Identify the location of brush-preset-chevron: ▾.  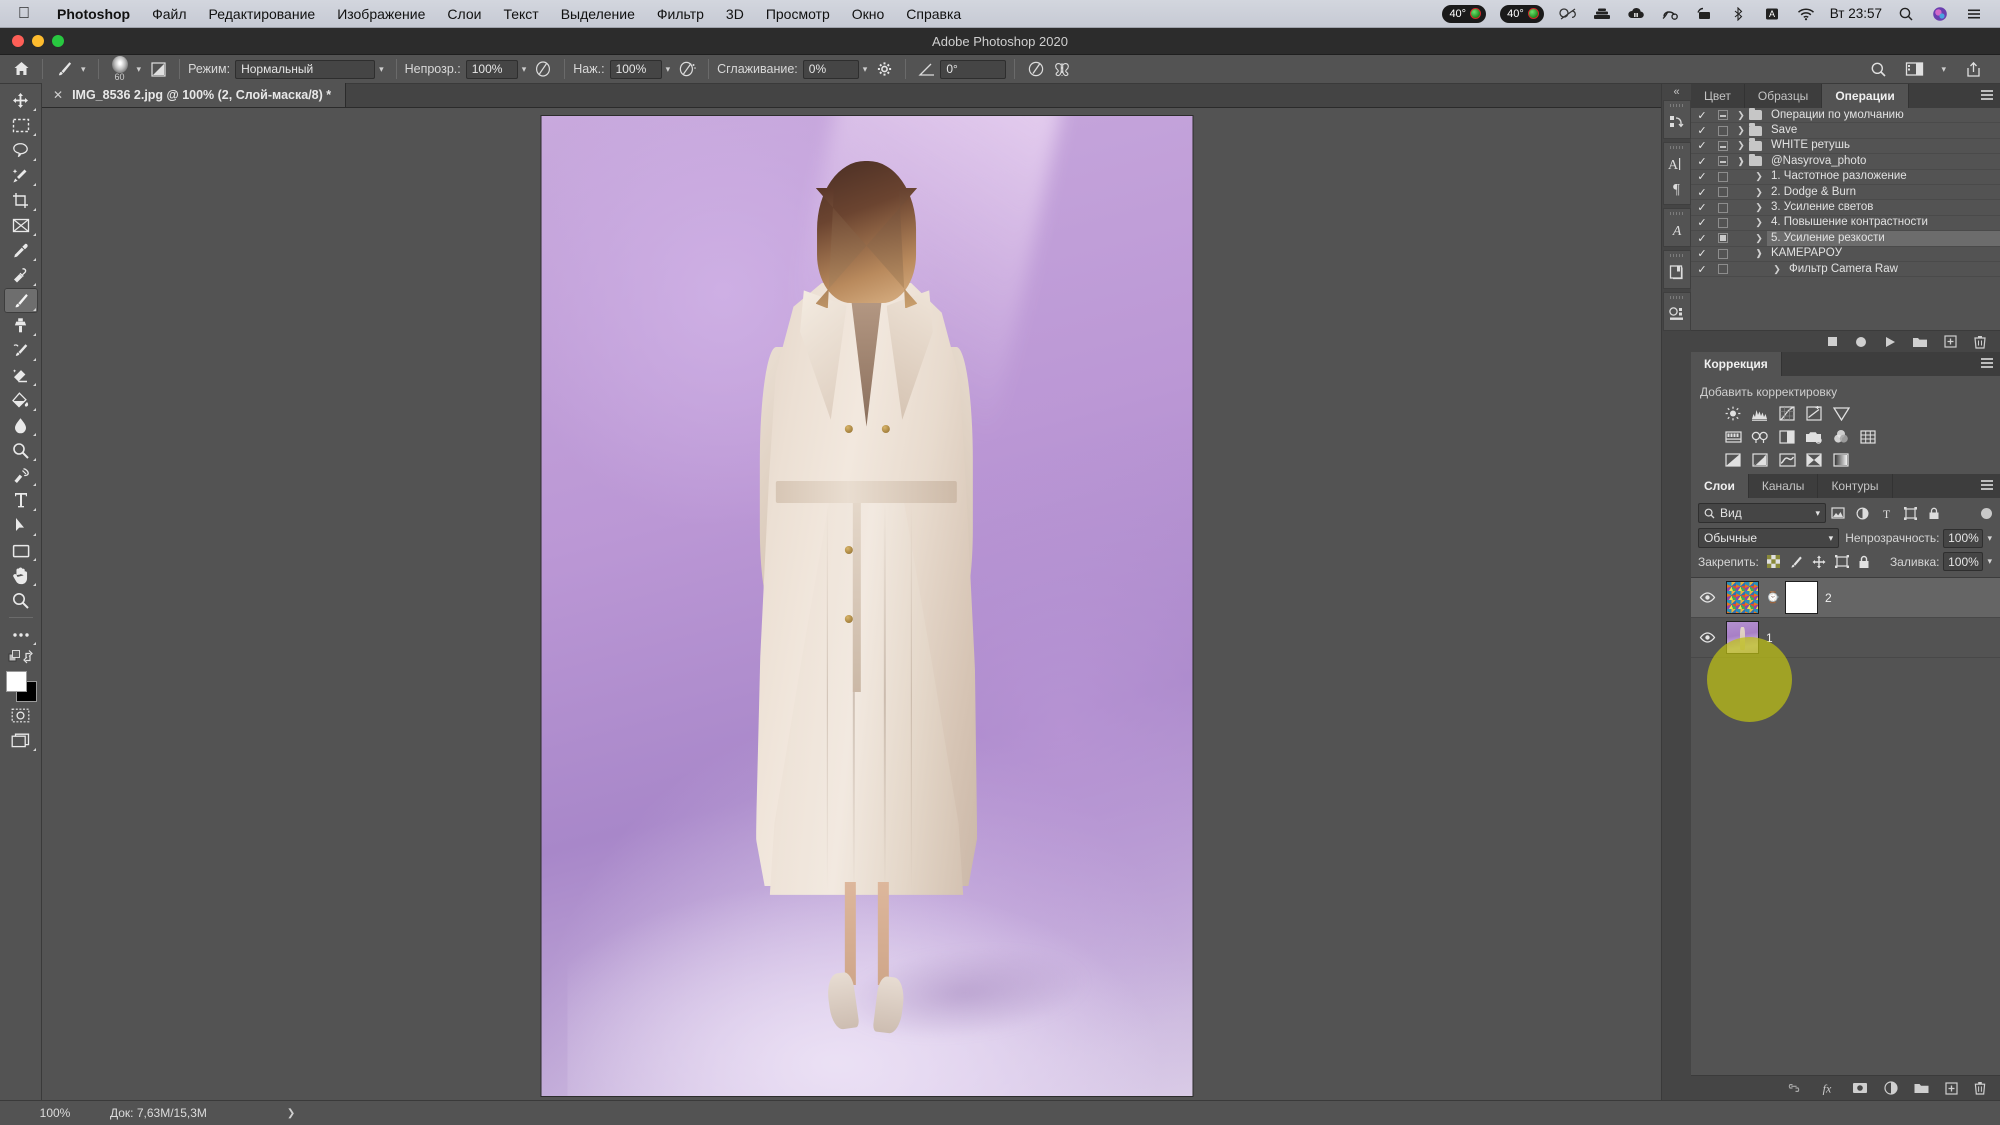
(139, 69).